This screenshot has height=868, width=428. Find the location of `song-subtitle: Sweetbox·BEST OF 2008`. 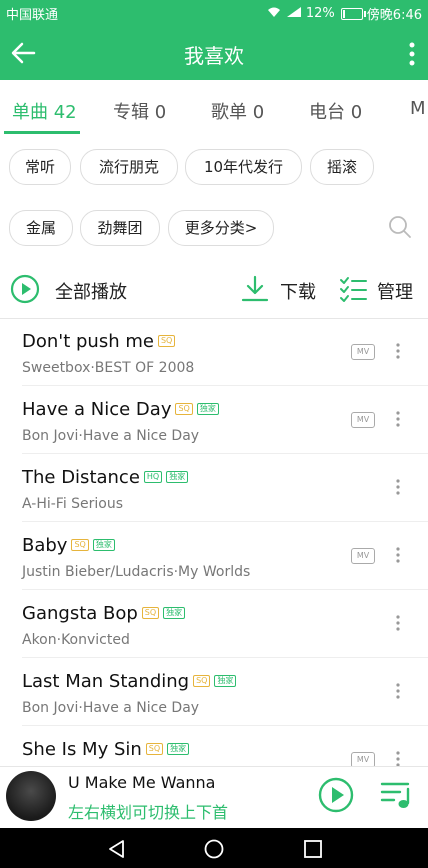

song-subtitle: Sweetbox·BEST OF 2008 is located at coordinates (108, 368).